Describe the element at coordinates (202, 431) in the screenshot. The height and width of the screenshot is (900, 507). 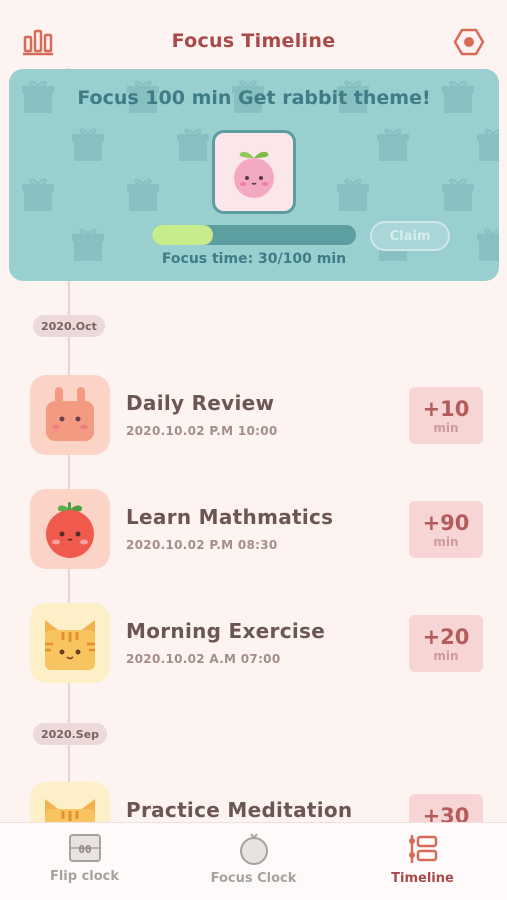
I see `entry-date: 2020.10.02 P.M 10:00` at that location.